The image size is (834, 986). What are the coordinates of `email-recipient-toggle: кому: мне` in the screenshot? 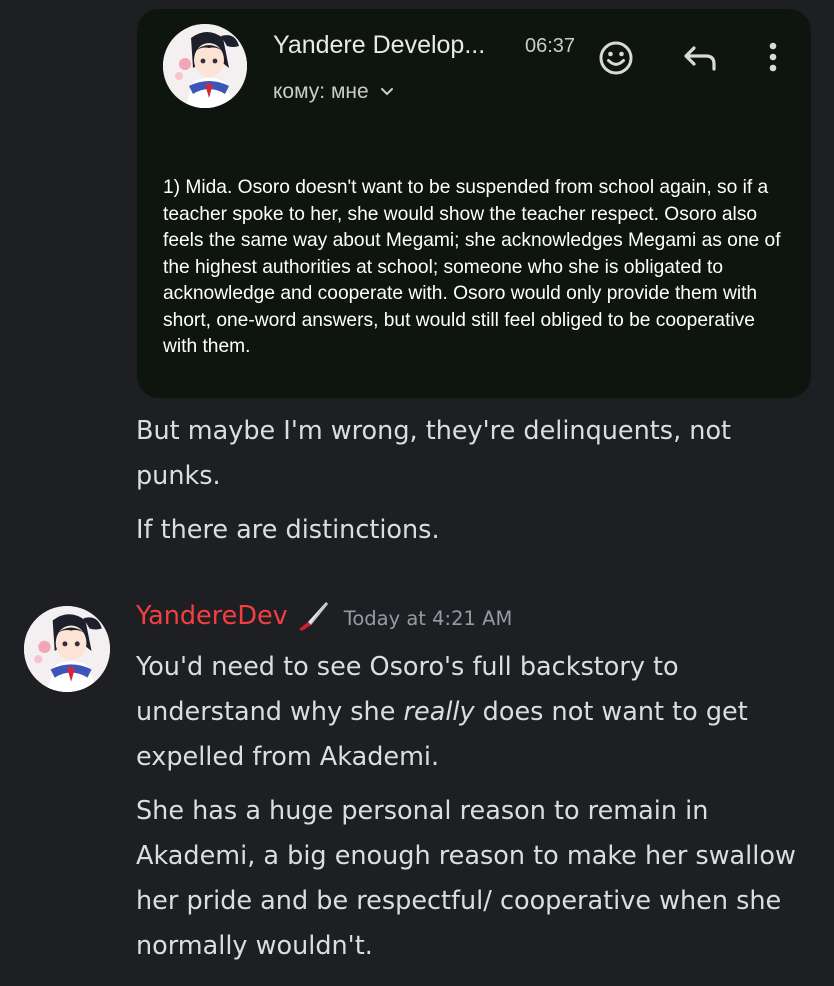 It's located at (334, 92).